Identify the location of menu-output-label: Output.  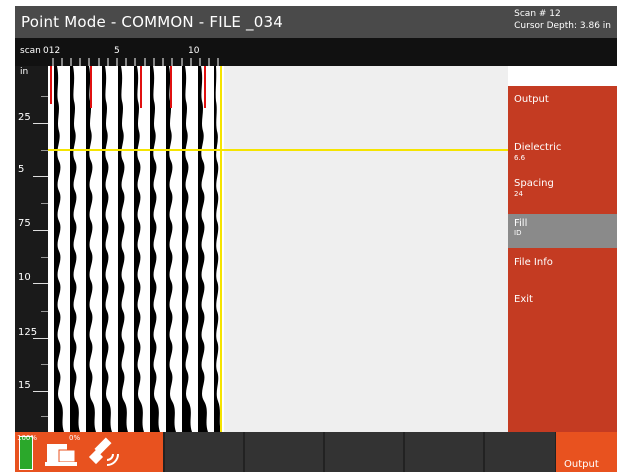
(531, 99).